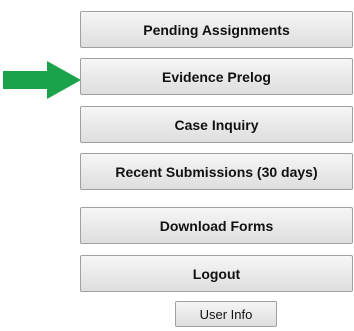 Image resolution: width=354 pixels, height=331 pixels. I want to click on evidence-prelog-button: Evidence Prelog, so click(216, 76).